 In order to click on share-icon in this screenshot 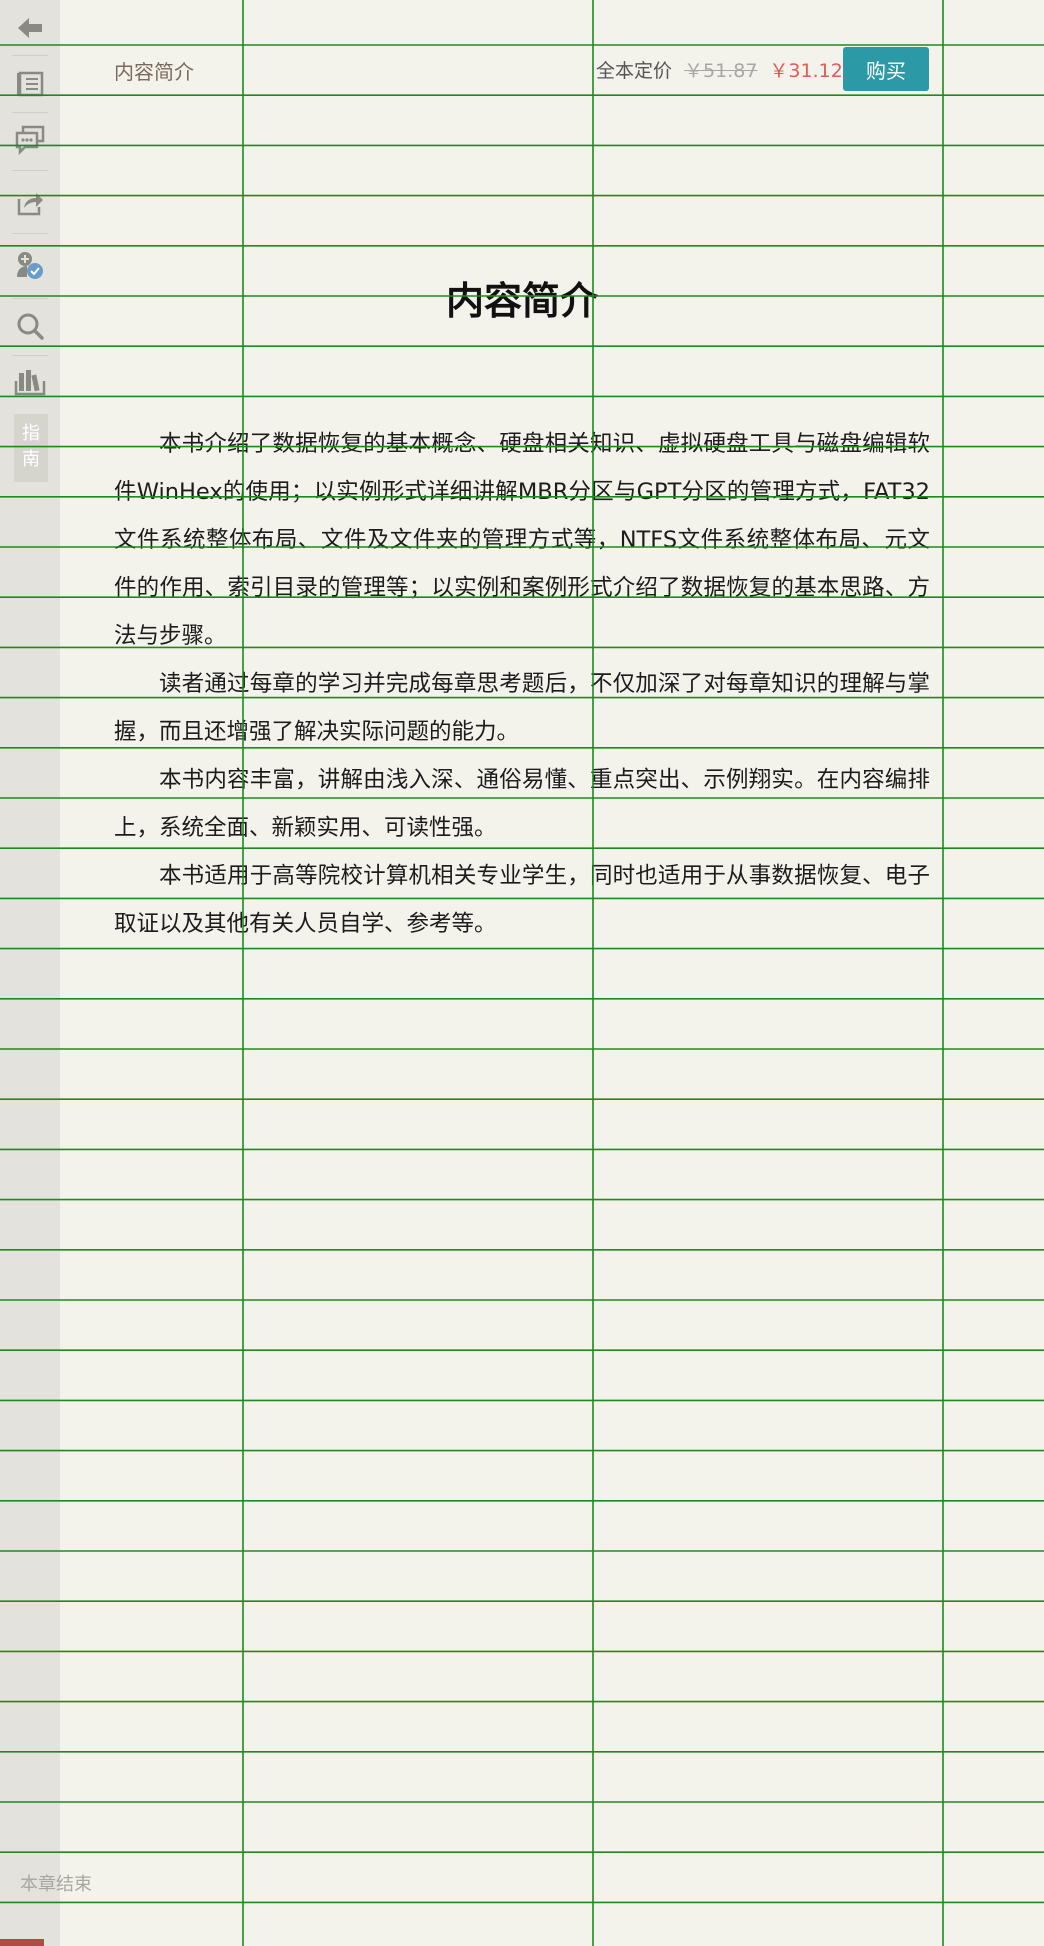, I will do `click(30, 204)`.